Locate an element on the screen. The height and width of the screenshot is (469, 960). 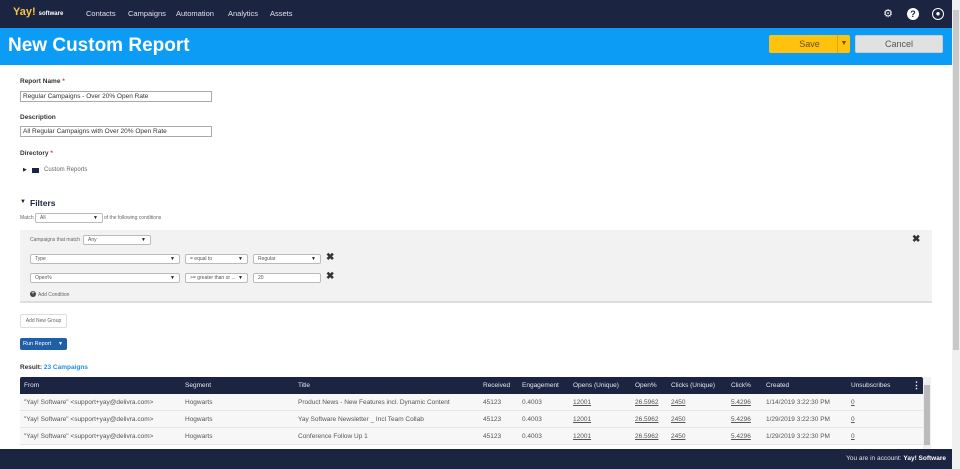
column-header: Title is located at coordinates (304, 385).